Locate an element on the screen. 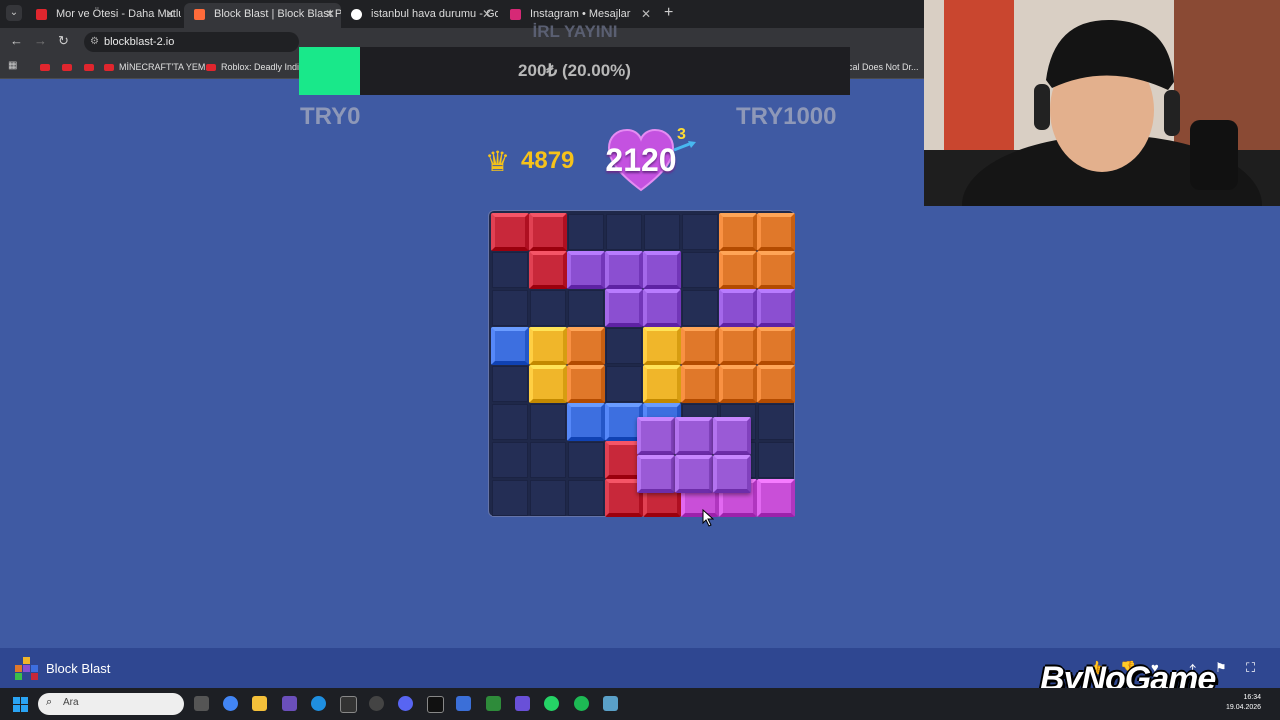 The height and width of the screenshot is (720, 1280). apps-grid-icon: ▦ is located at coordinates (13, 66).